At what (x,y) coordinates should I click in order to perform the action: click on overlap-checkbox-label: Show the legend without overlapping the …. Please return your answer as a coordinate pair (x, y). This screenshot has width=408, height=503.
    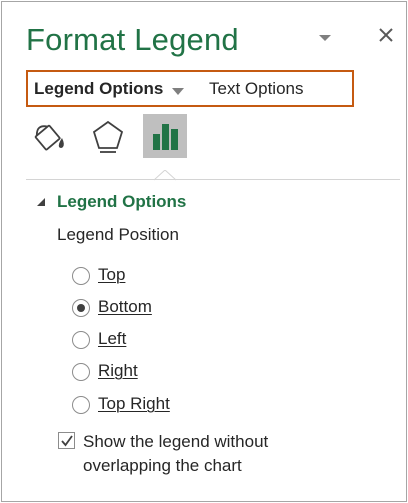
    Looking at the image, I should click on (175, 454).